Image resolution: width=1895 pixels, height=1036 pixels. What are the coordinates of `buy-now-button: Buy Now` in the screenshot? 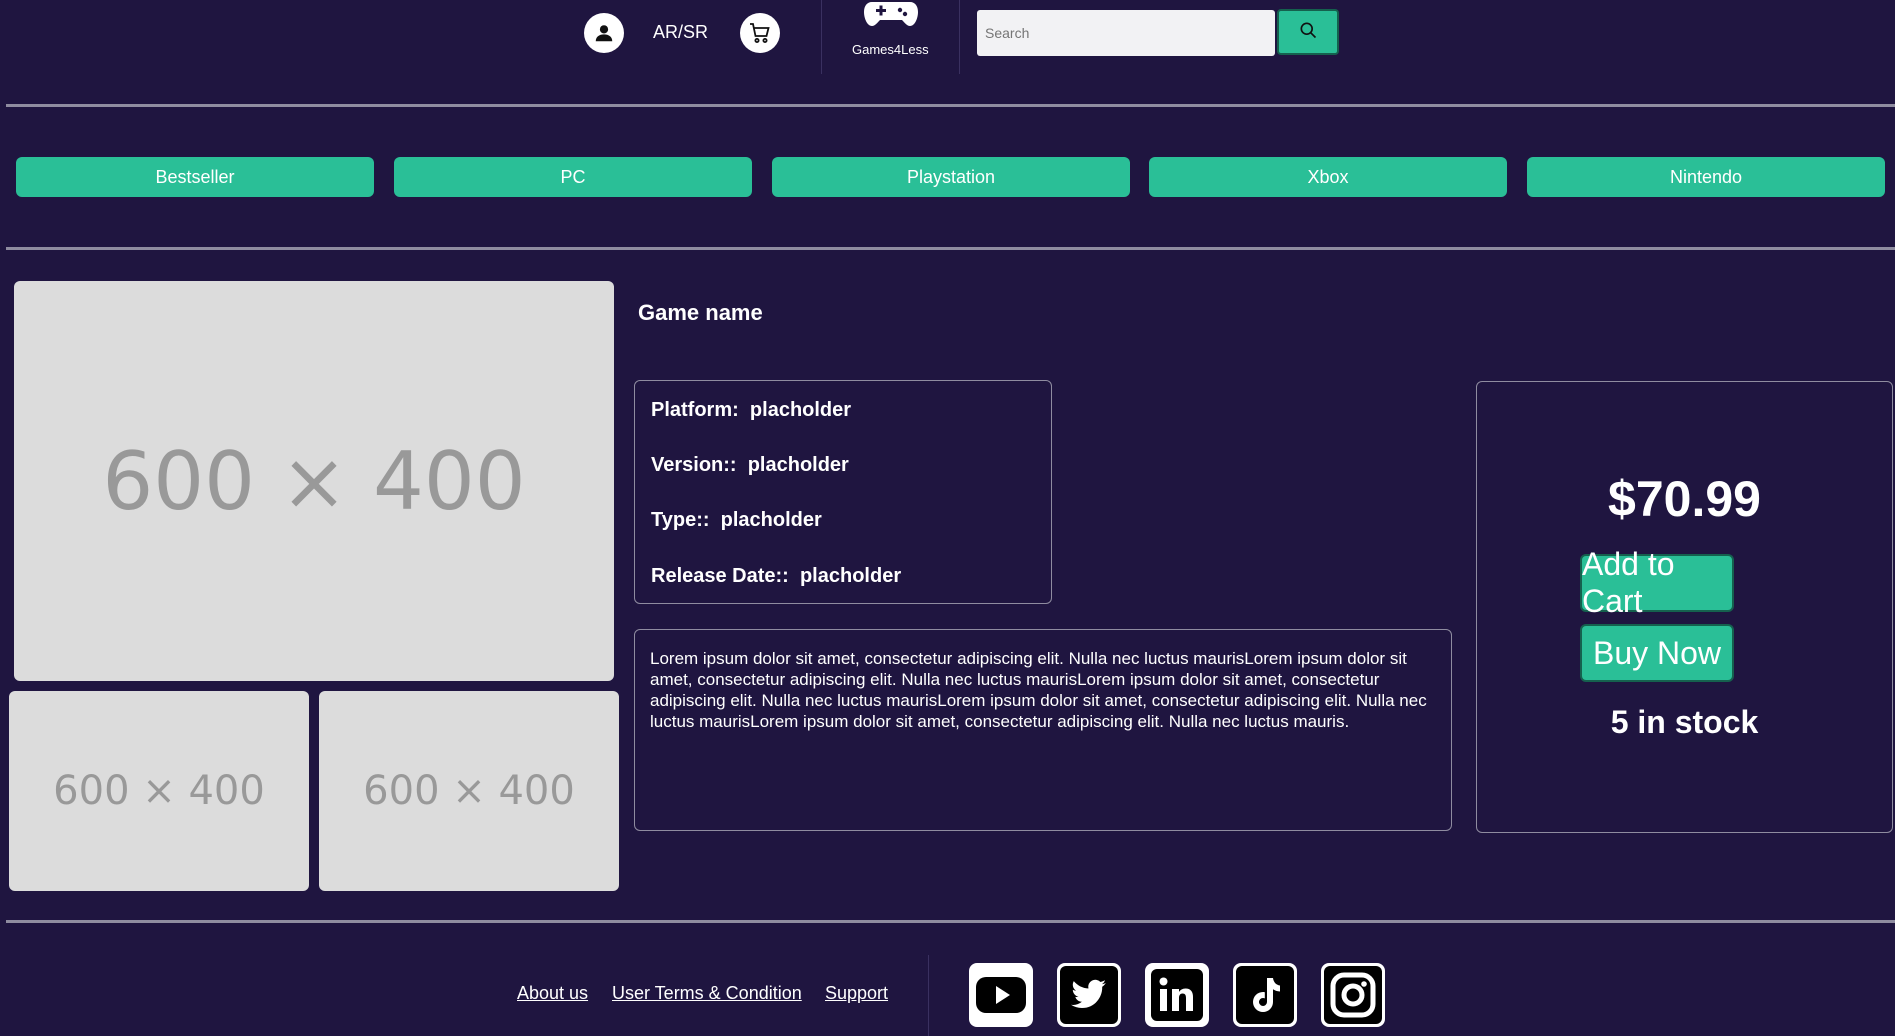 It's located at (1657, 653).